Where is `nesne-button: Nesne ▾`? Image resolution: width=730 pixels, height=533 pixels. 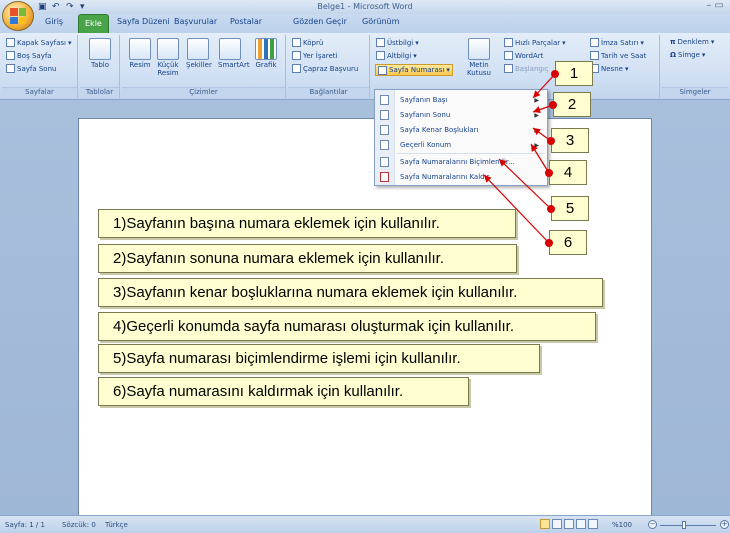 nesne-button: Nesne ▾ is located at coordinates (609, 68).